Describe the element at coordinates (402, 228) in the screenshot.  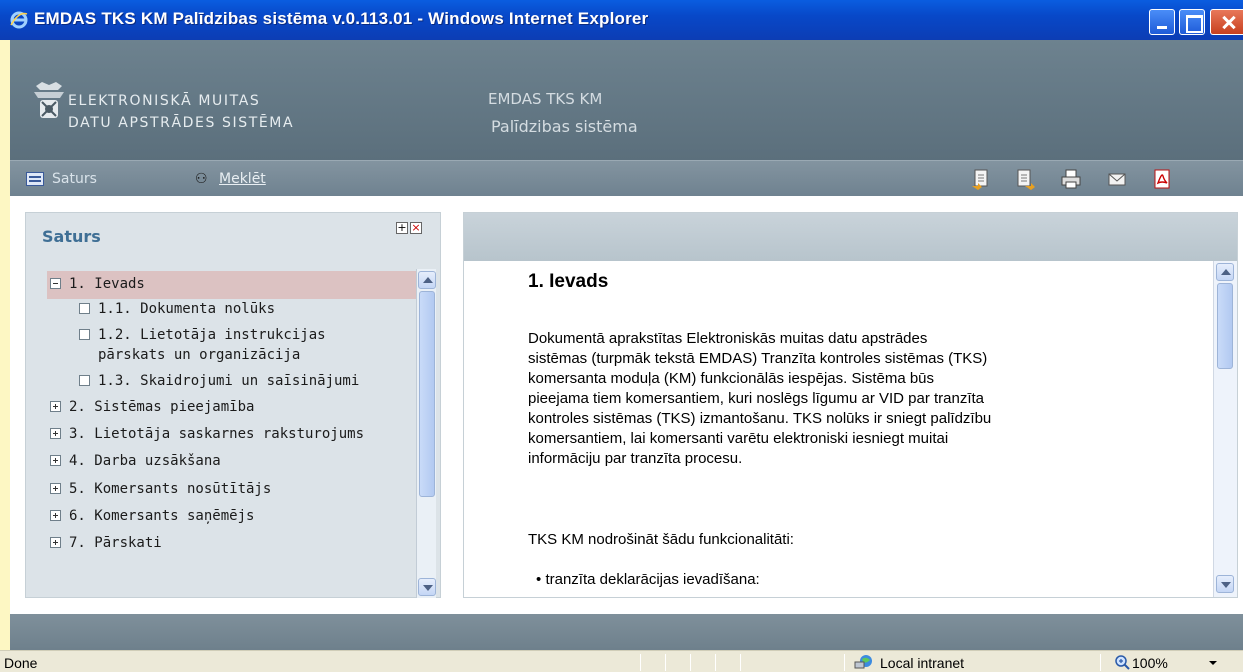
I see `expand-all-icon: +` at that location.